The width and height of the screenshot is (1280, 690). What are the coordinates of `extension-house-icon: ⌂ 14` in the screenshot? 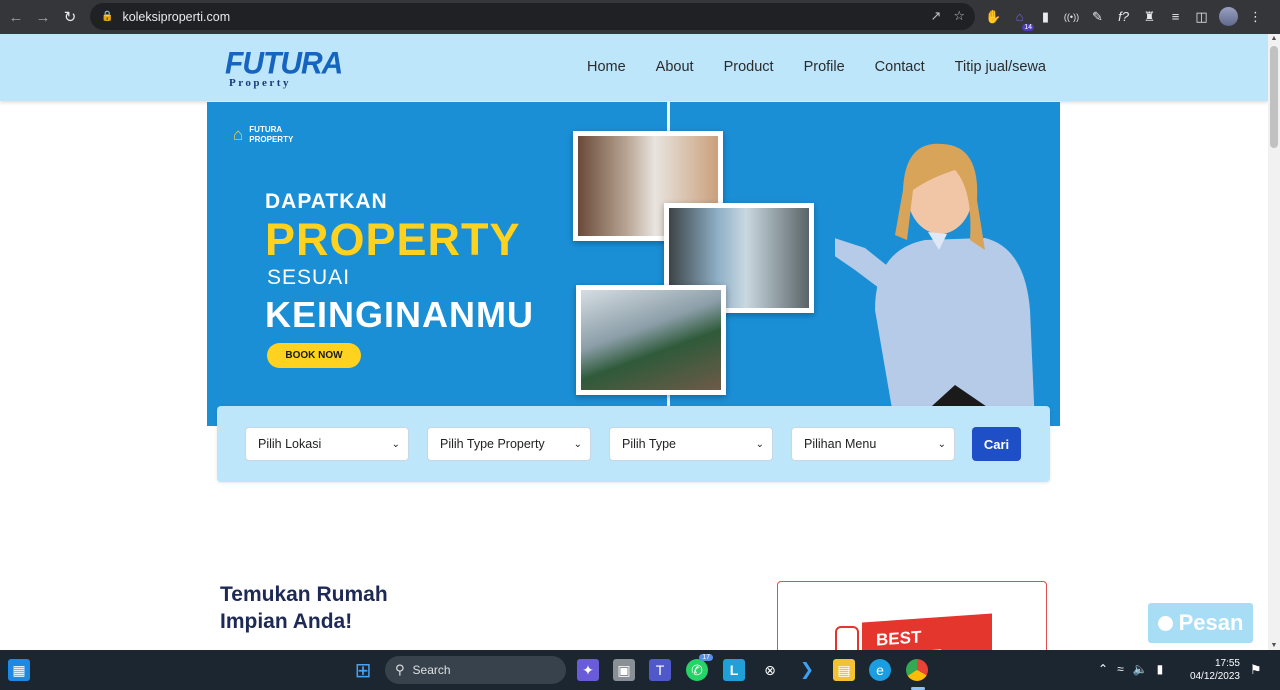 It's located at (1022, 19).